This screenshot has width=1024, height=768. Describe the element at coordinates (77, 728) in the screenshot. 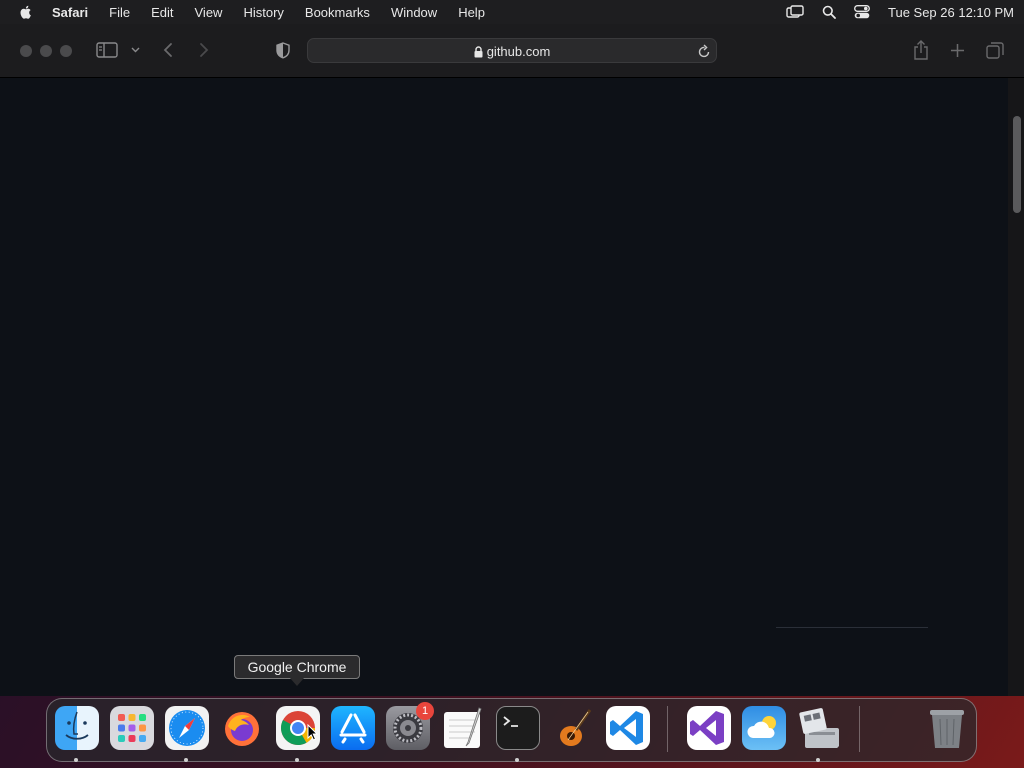

I see `dock-finder-icon` at that location.